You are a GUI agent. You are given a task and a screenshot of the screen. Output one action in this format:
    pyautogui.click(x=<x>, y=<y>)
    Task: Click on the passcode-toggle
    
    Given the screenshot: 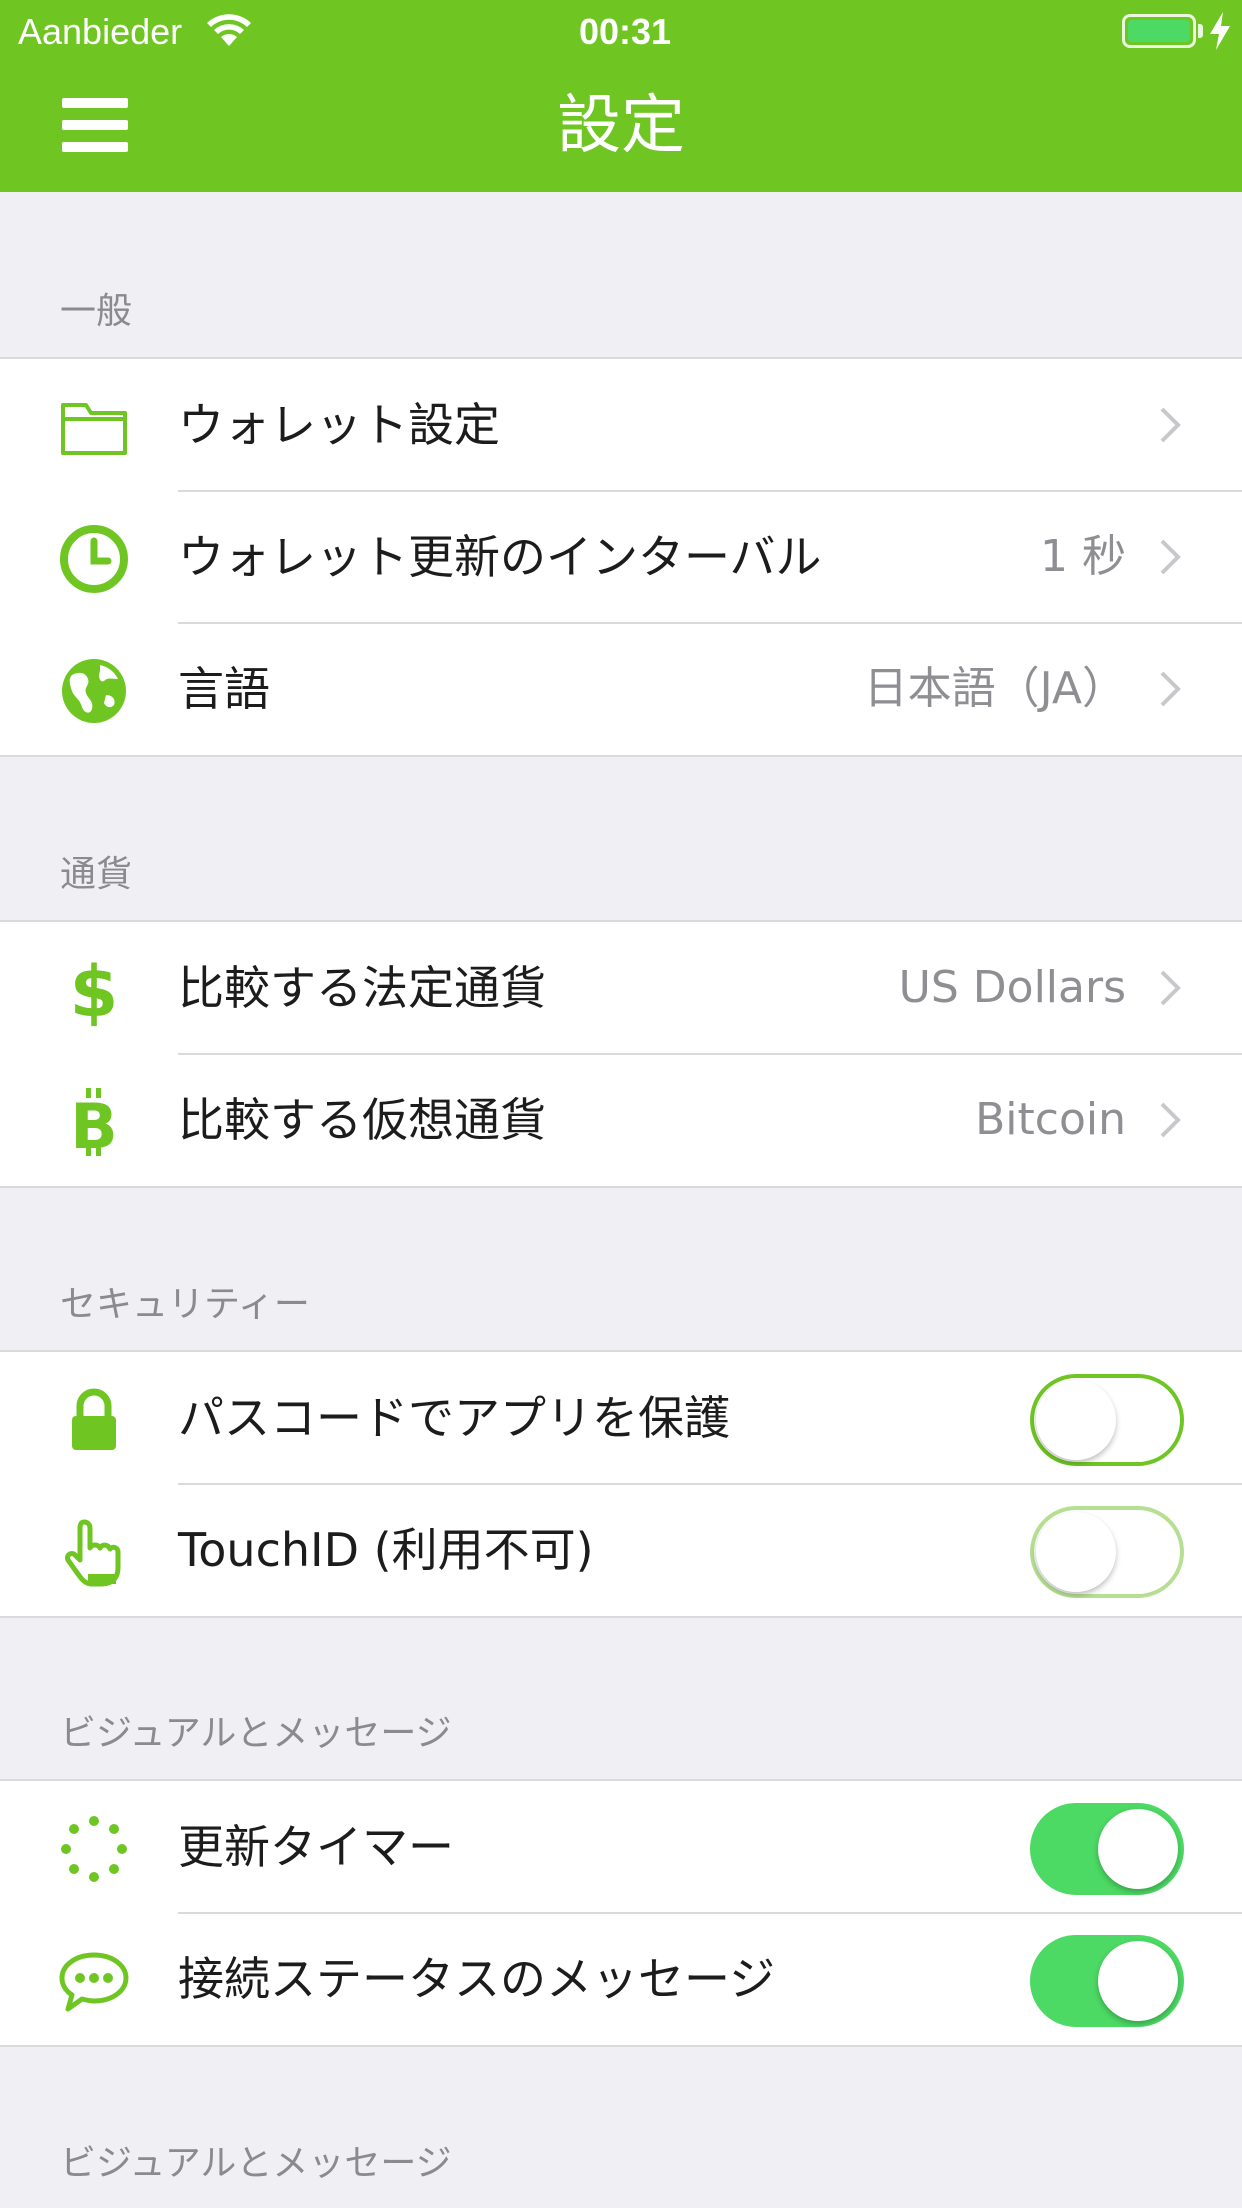 What is the action you would take?
    pyautogui.click(x=1107, y=1420)
    